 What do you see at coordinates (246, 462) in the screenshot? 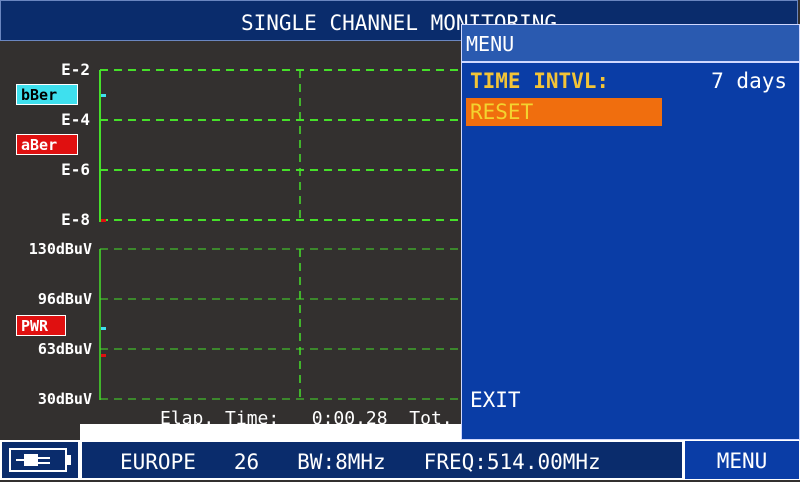
I see `channel-number: 26` at bounding box center [246, 462].